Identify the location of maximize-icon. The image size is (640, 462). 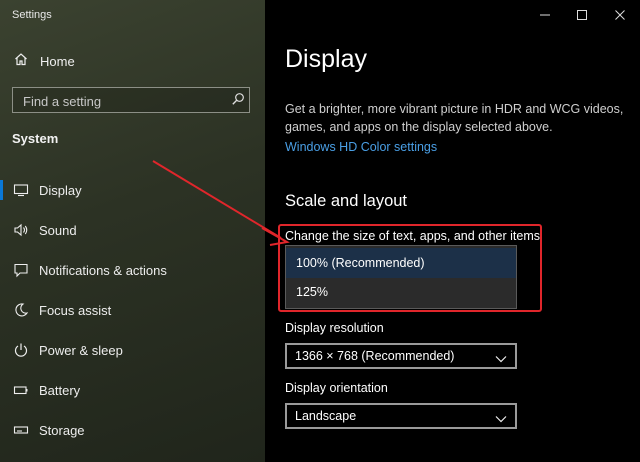
(582, 15).